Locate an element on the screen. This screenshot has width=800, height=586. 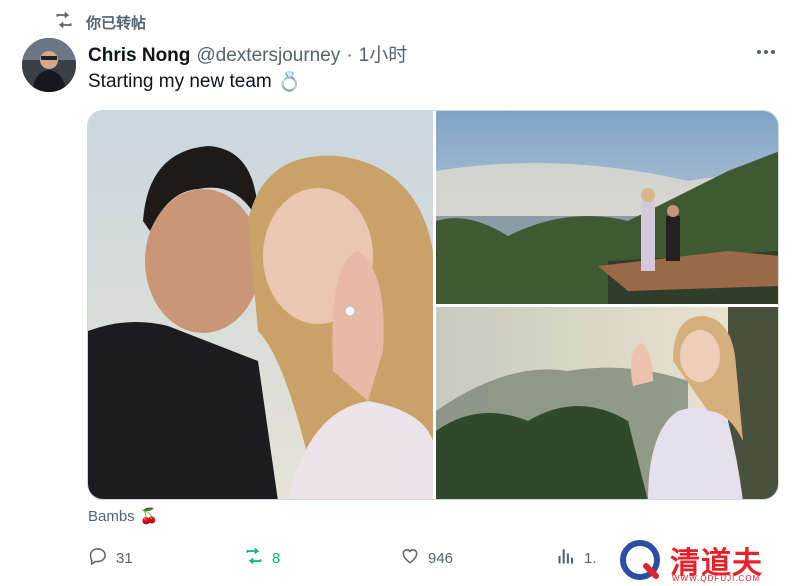
media-caption: Bambs 🍒 is located at coordinates (123, 516).